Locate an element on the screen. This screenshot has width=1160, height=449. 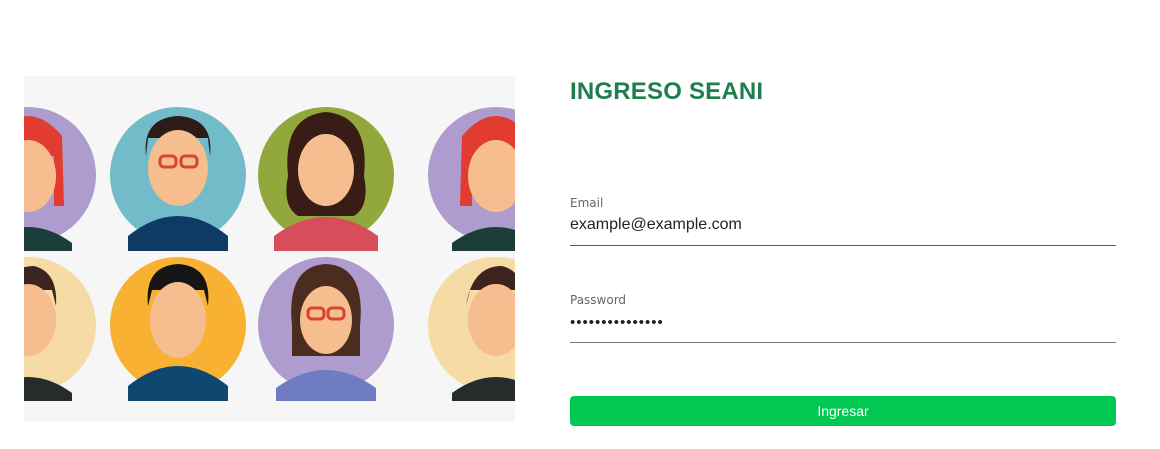
avatar-bearded-man is located at coordinates (60, 329).